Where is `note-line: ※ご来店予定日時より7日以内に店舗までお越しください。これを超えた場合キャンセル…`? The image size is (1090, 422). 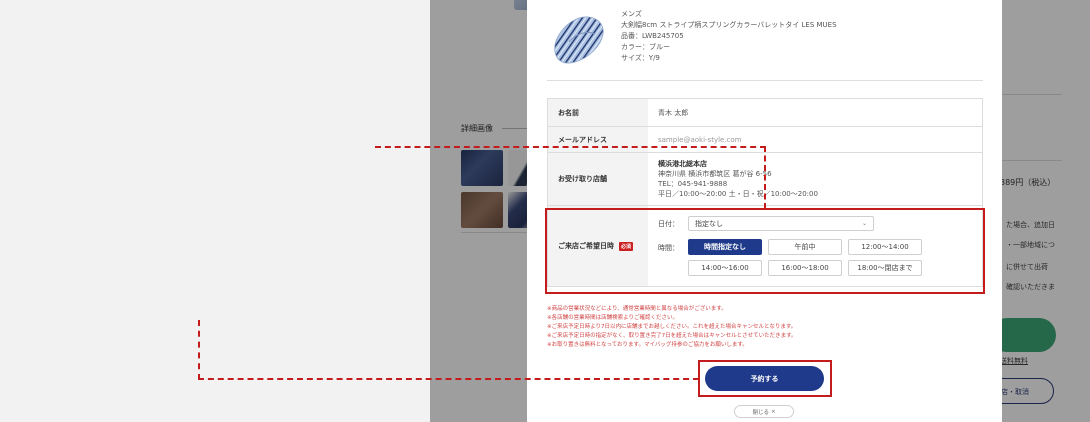
note-line: ※ご来店予定日時より7日以内に店舗までお越しください。これを超えた場合キャンセル… is located at coordinates (672, 327).